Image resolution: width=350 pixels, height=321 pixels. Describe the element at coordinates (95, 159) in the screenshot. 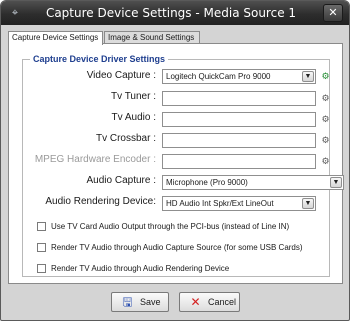

I see `mpeg-encoder-label: MPEG Hardware Encoder :` at that location.